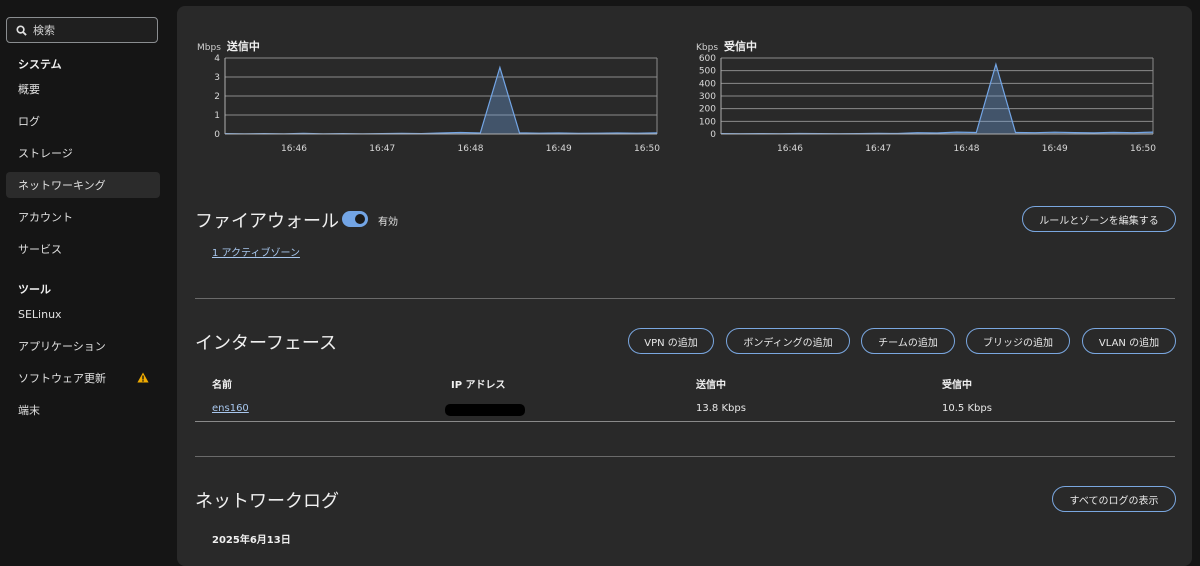  Describe the element at coordinates (209, 48) in the screenshot. I see `send-chart-unit: Mbps` at that location.